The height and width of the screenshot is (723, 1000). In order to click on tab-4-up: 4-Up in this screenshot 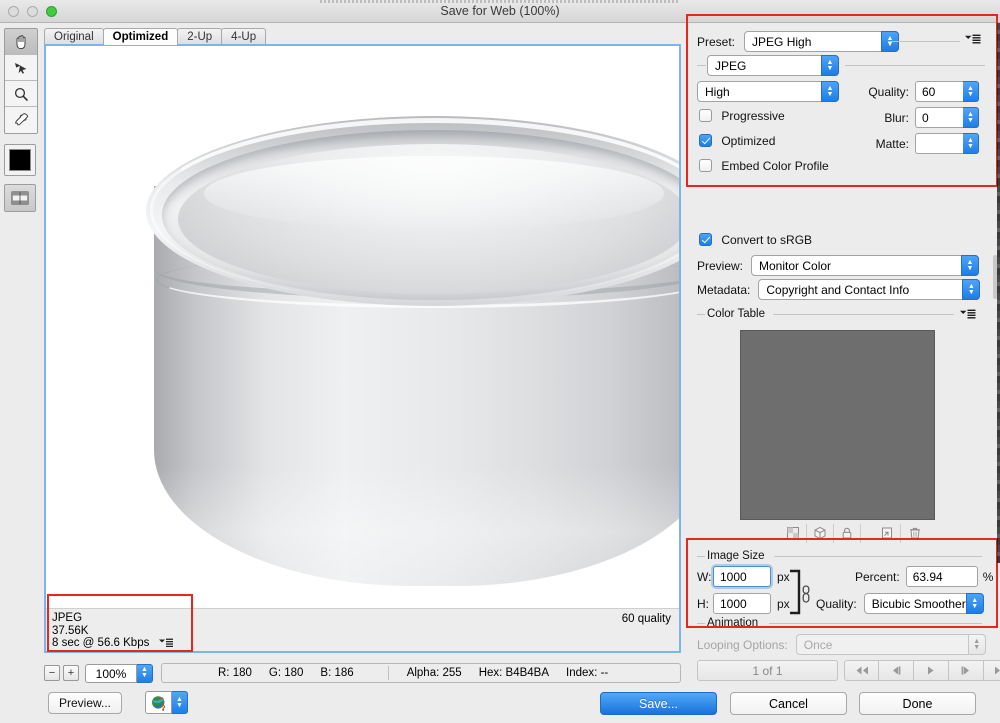, I will do `click(244, 36)`.